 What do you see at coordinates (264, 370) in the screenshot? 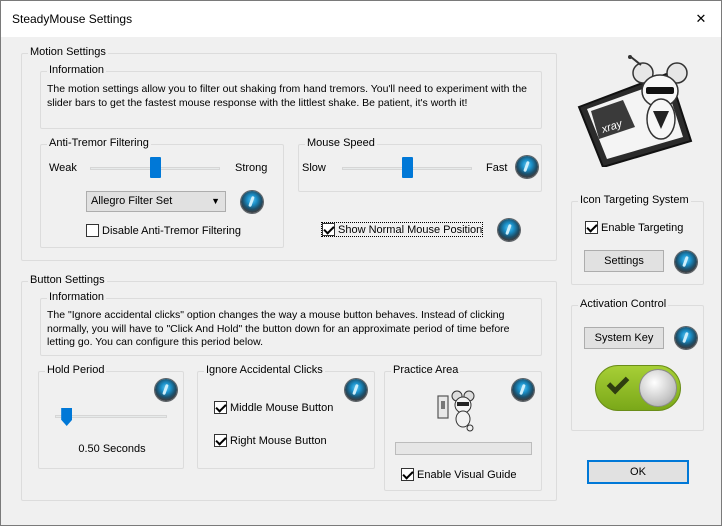
I see `ignore-clicks-label: Ignore Accidental Clicks` at bounding box center [264, 370].